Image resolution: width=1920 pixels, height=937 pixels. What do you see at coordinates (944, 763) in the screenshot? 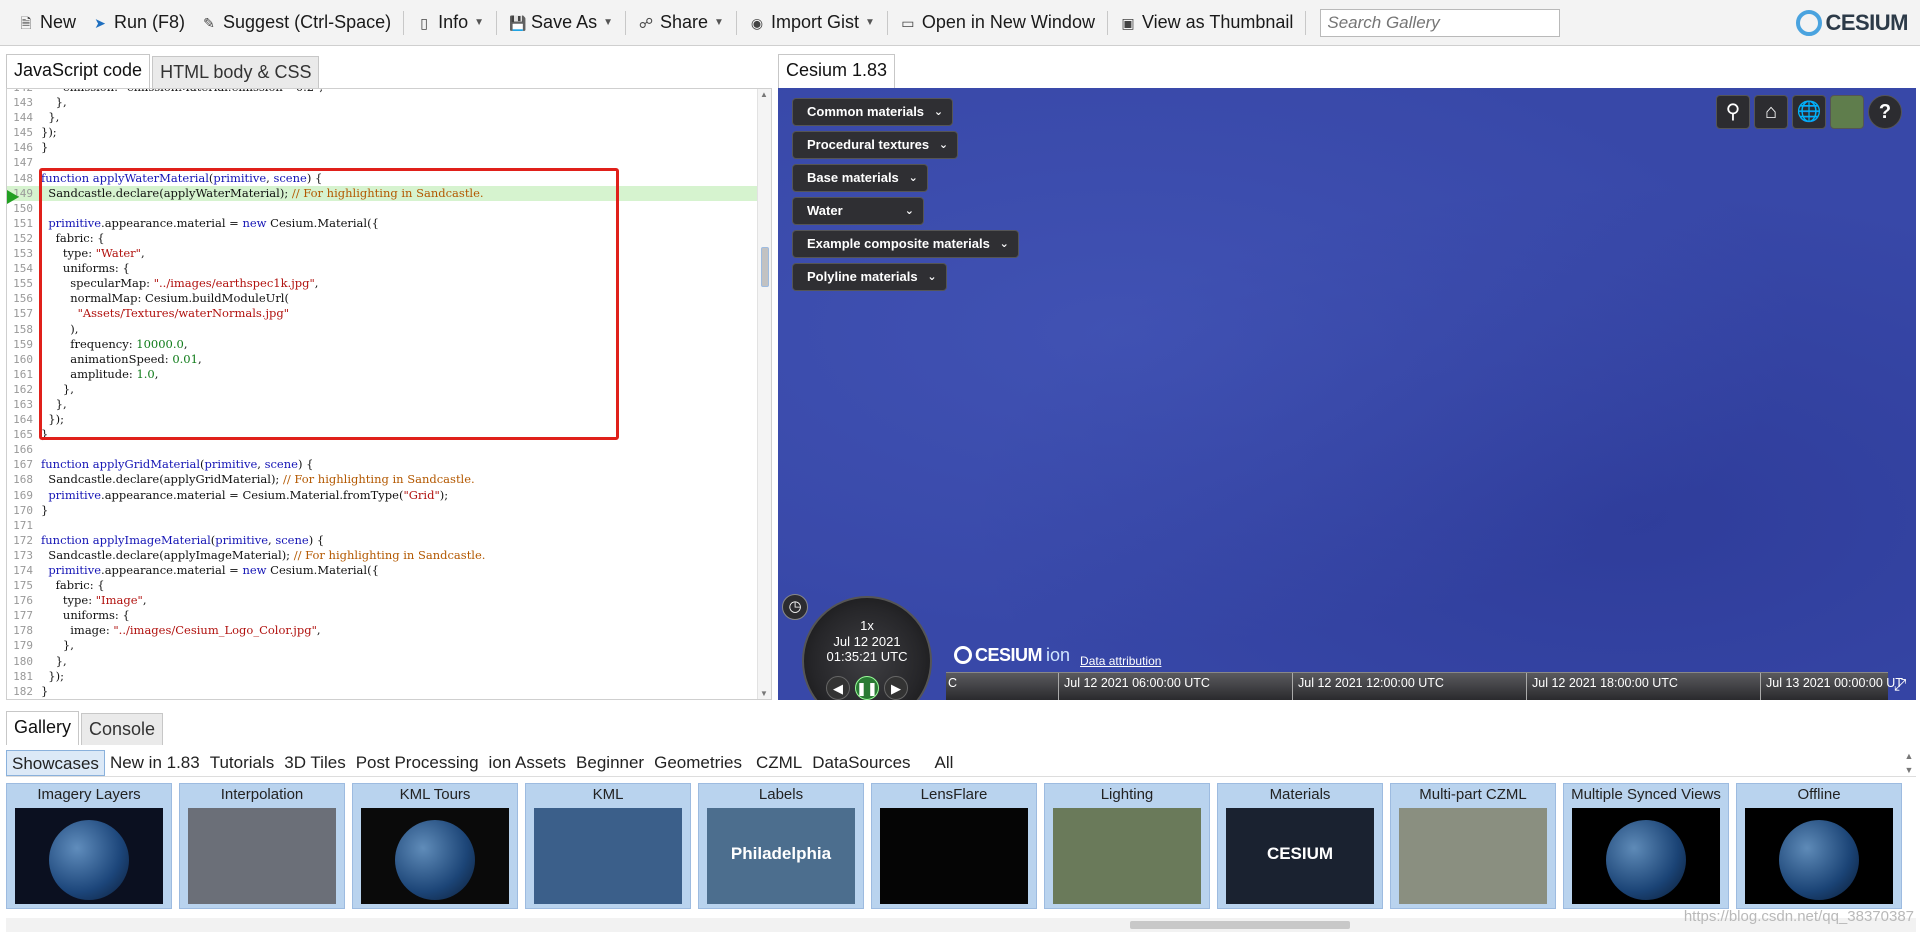
I see `category-all: All` at bounding box center [944, 763].